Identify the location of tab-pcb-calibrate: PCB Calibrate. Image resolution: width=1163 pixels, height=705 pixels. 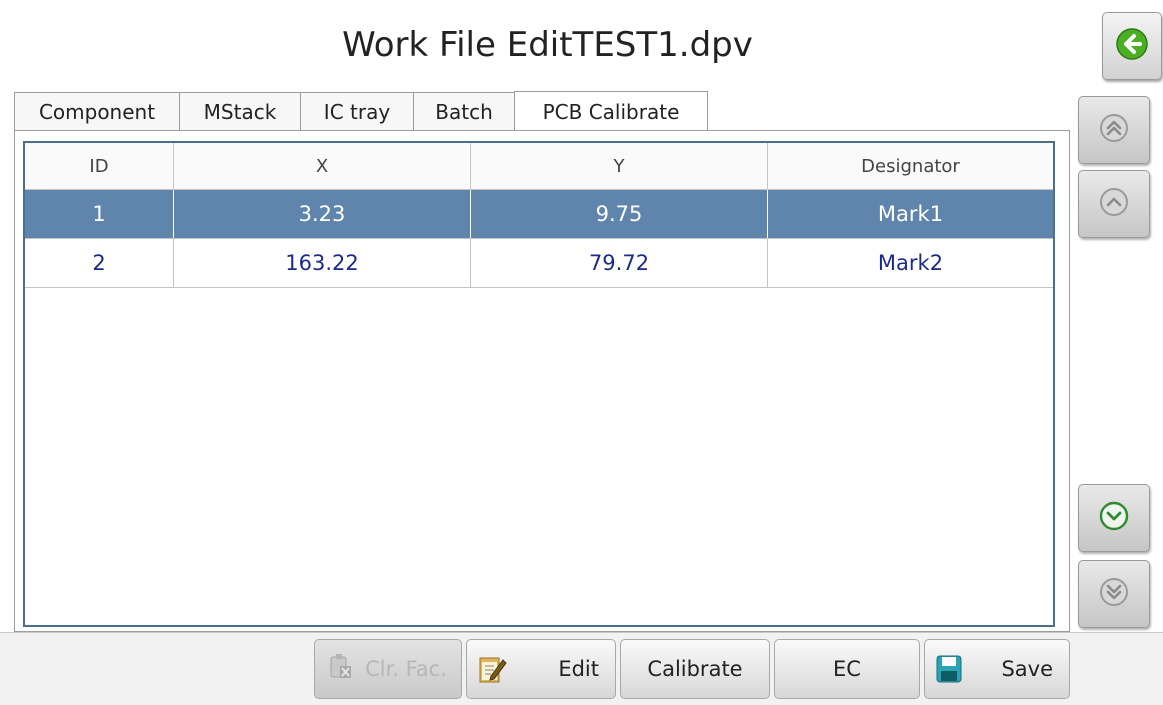
(611, 111).